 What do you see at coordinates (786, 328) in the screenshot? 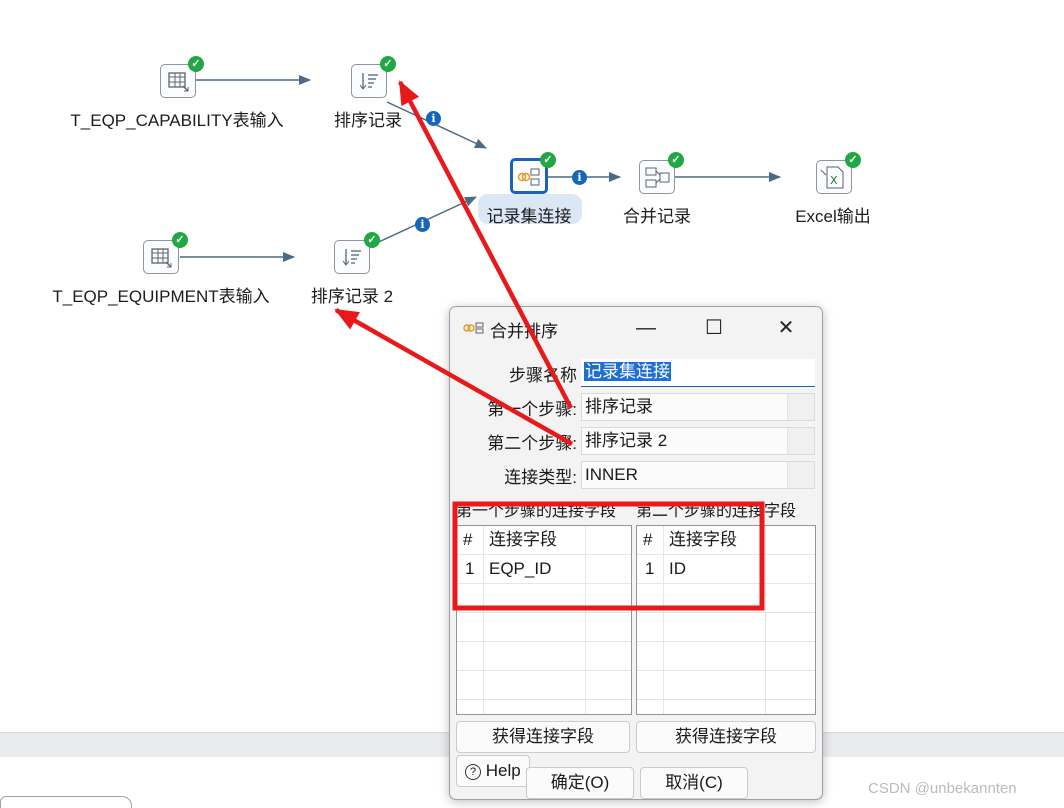
I see `close-button: ✕` at bounding box center [786, 328].